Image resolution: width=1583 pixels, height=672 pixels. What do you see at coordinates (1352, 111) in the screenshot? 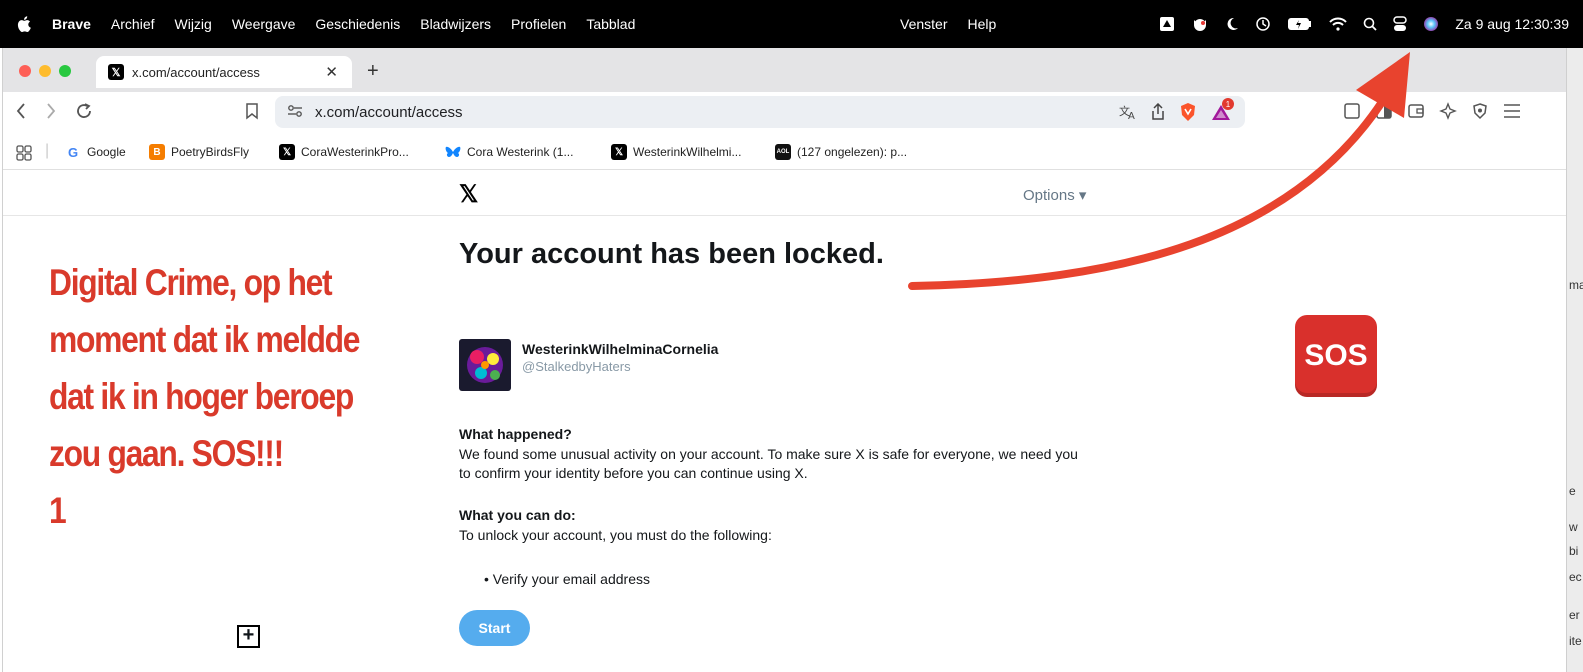
I see `extension-icon` at bounding box center [1352, 111].